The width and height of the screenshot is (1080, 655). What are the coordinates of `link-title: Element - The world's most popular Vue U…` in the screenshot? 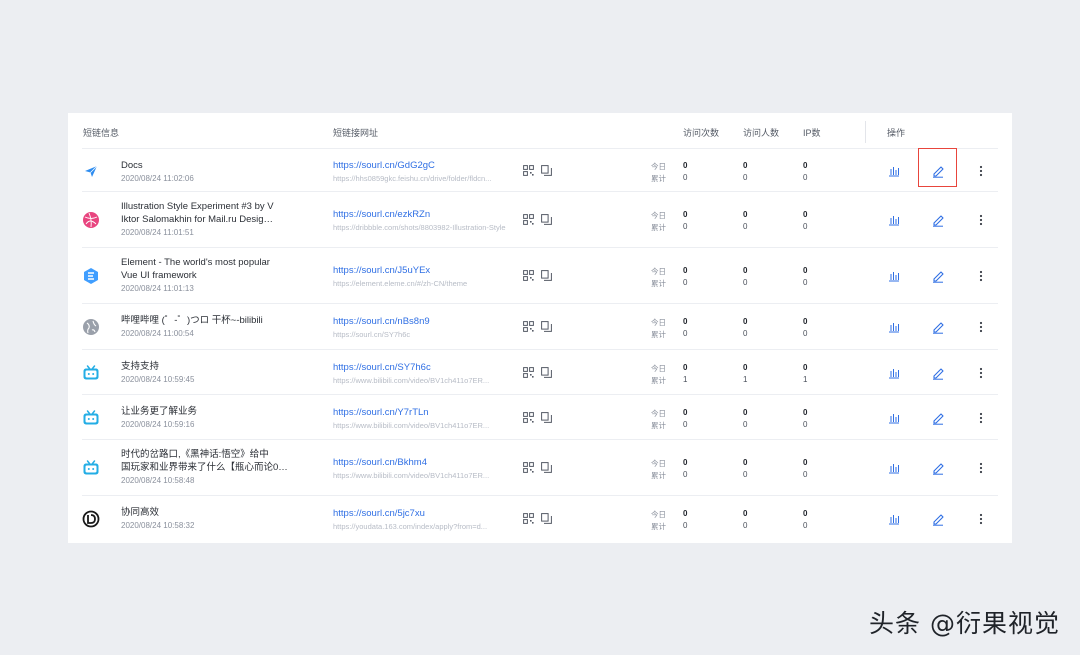 It's located at (195, 269).